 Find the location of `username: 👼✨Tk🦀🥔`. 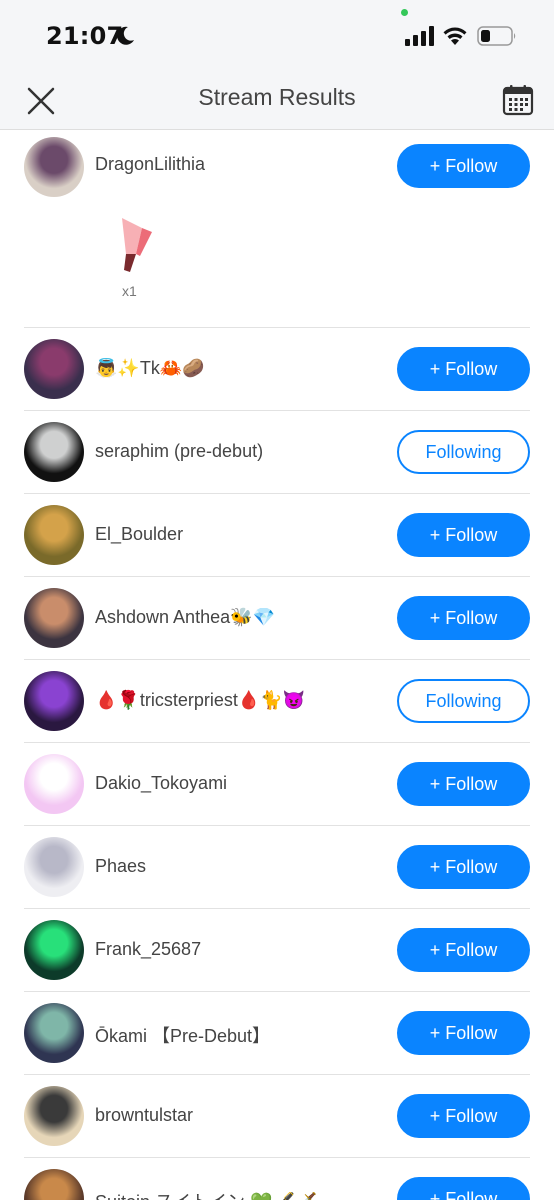

username: 👼✨Tk🦀🥔 is located at coordinates (150, 368).